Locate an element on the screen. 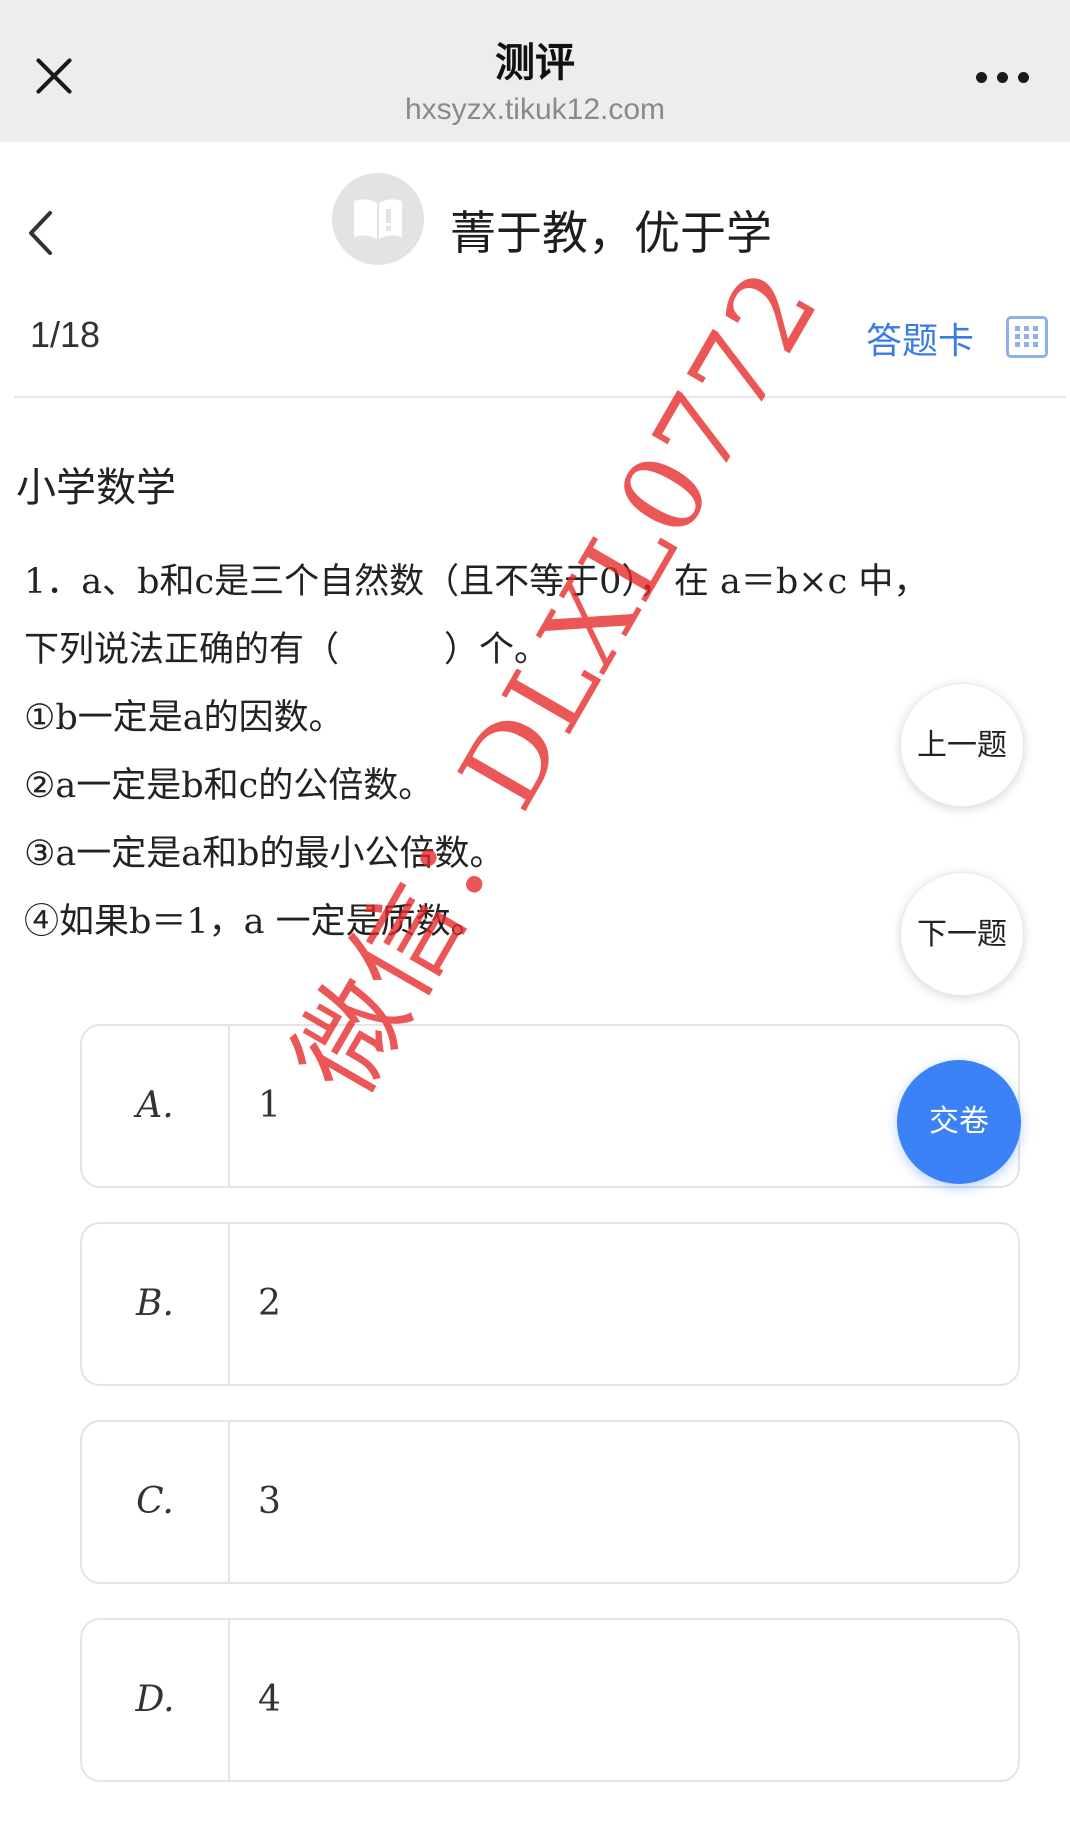  answer-card-grid-icon is located at coordinates (1027, 337).